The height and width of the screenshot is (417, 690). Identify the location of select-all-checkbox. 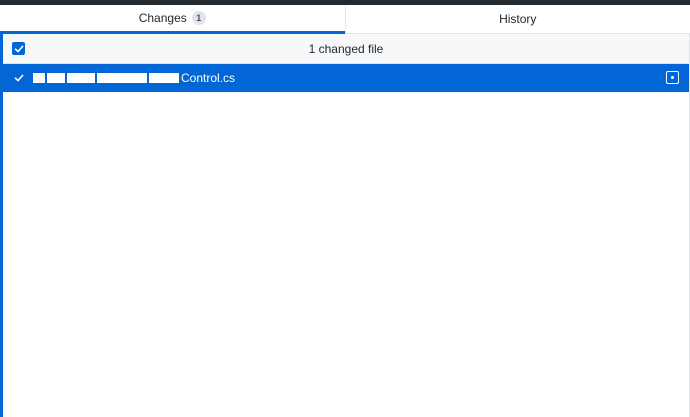
(18, 48).